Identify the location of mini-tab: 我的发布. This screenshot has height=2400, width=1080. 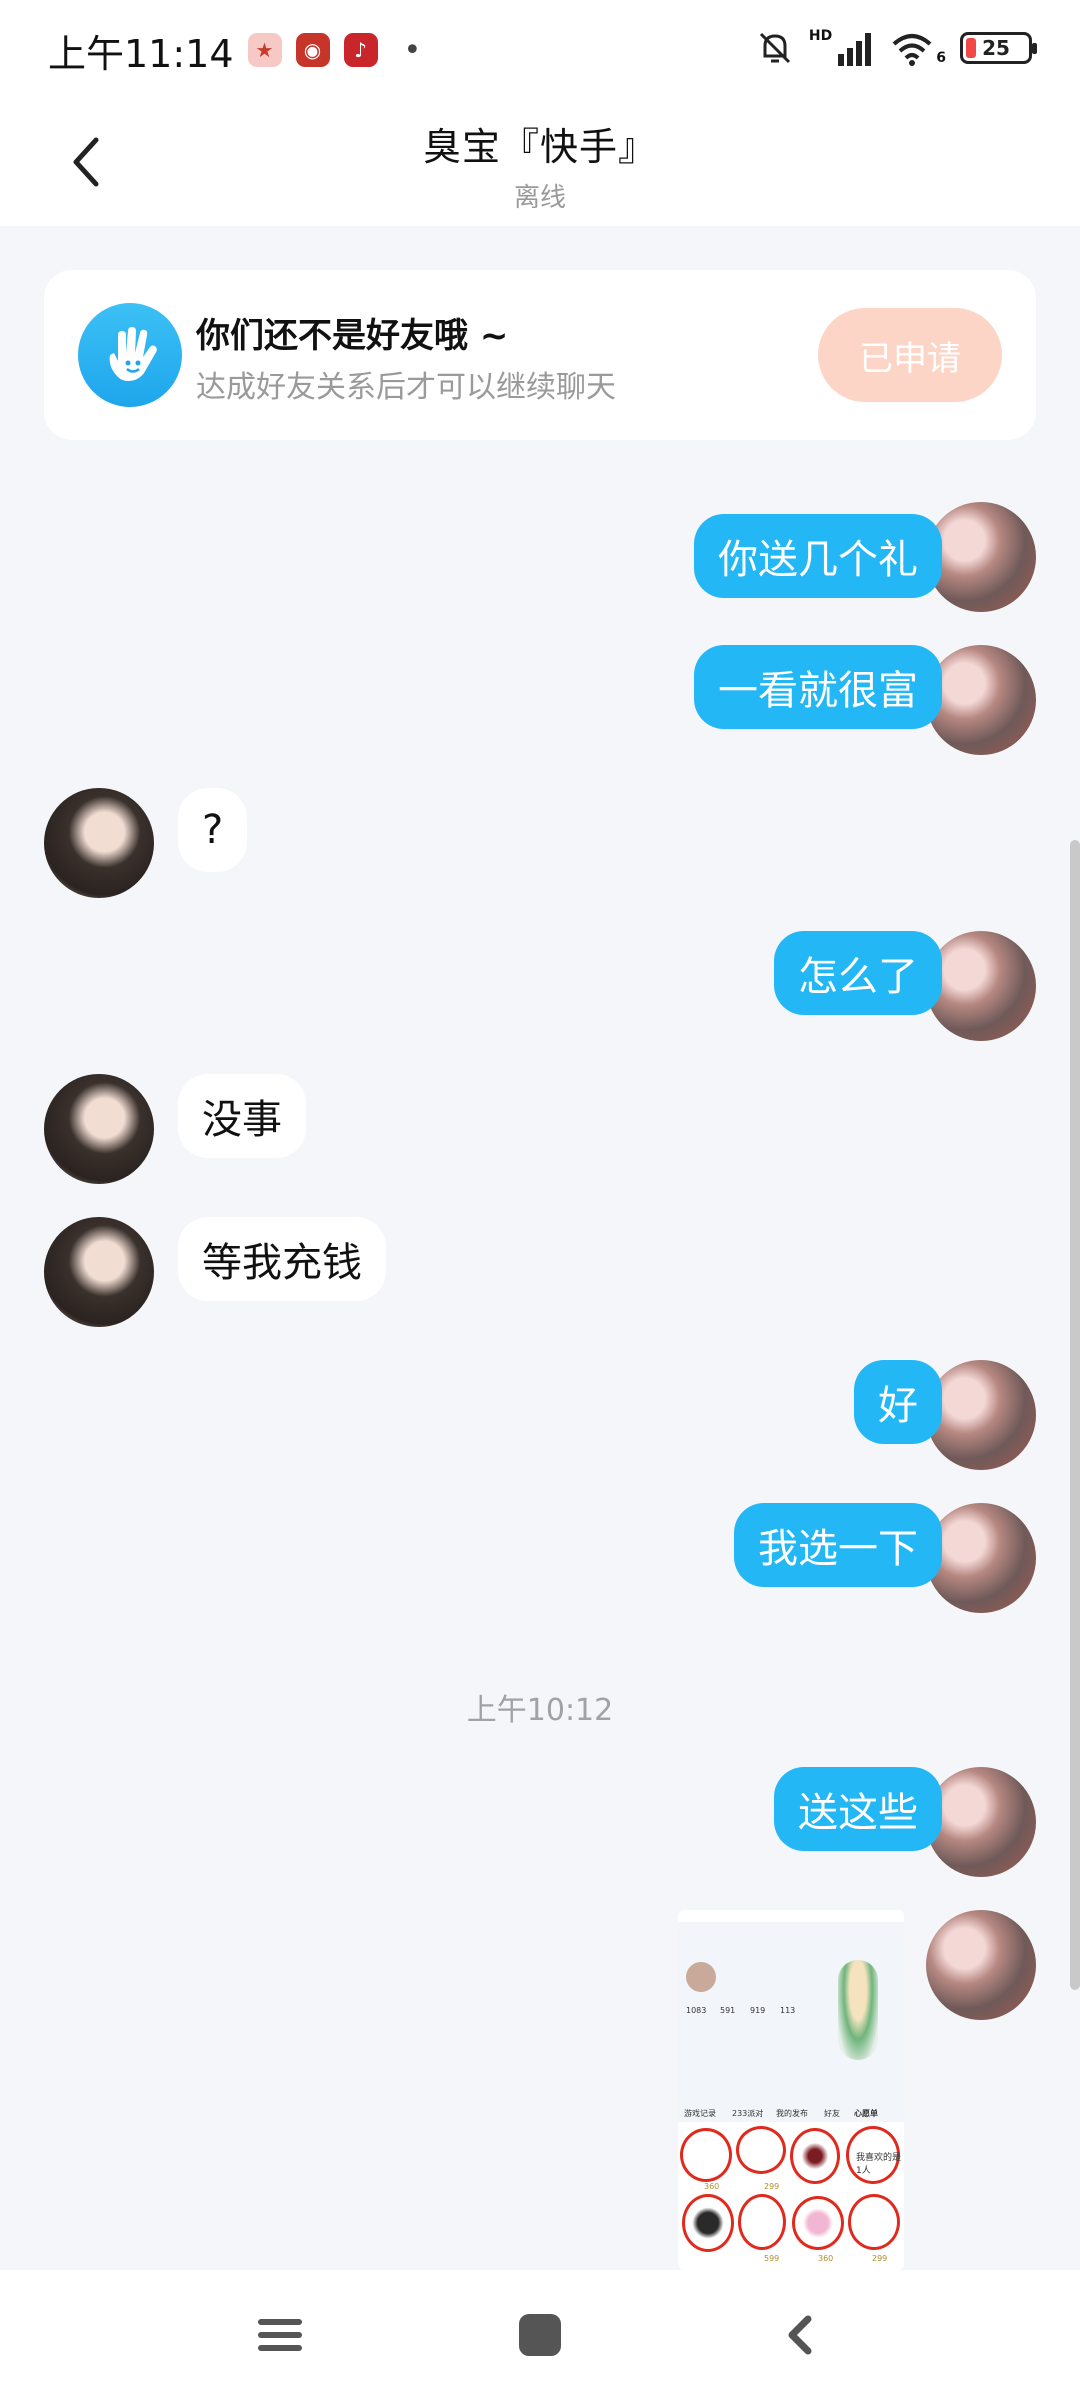
(792, 2113).